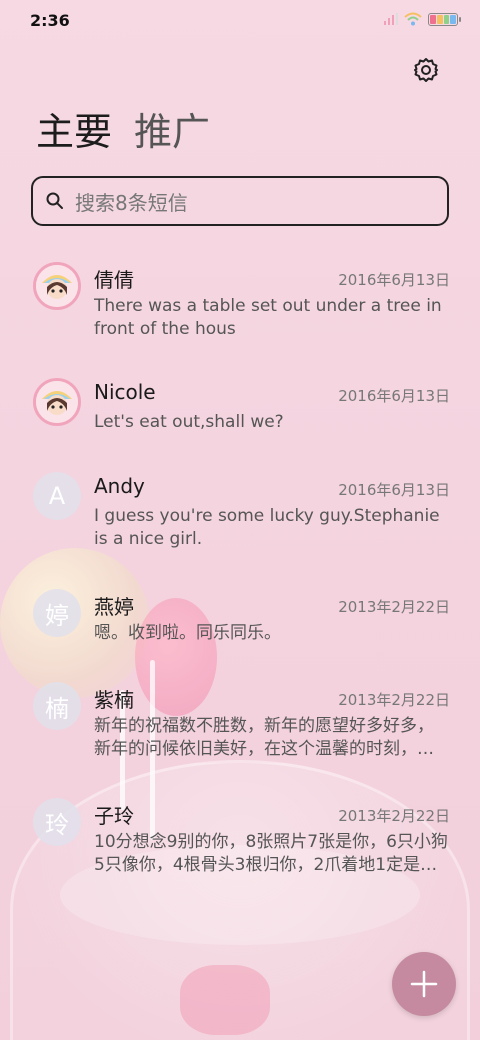 The height and width of the screenshot is (1040, 480). I want to click on status-icons, so click(422, 19).